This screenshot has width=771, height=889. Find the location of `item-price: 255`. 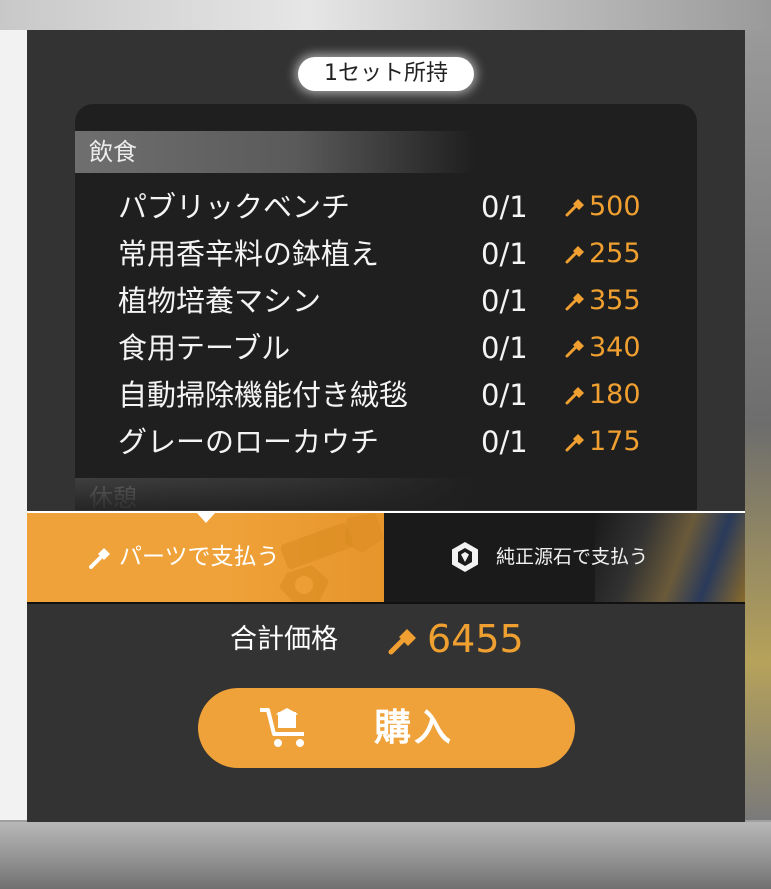

item-price: 255 is located at coordinates (603, 254).